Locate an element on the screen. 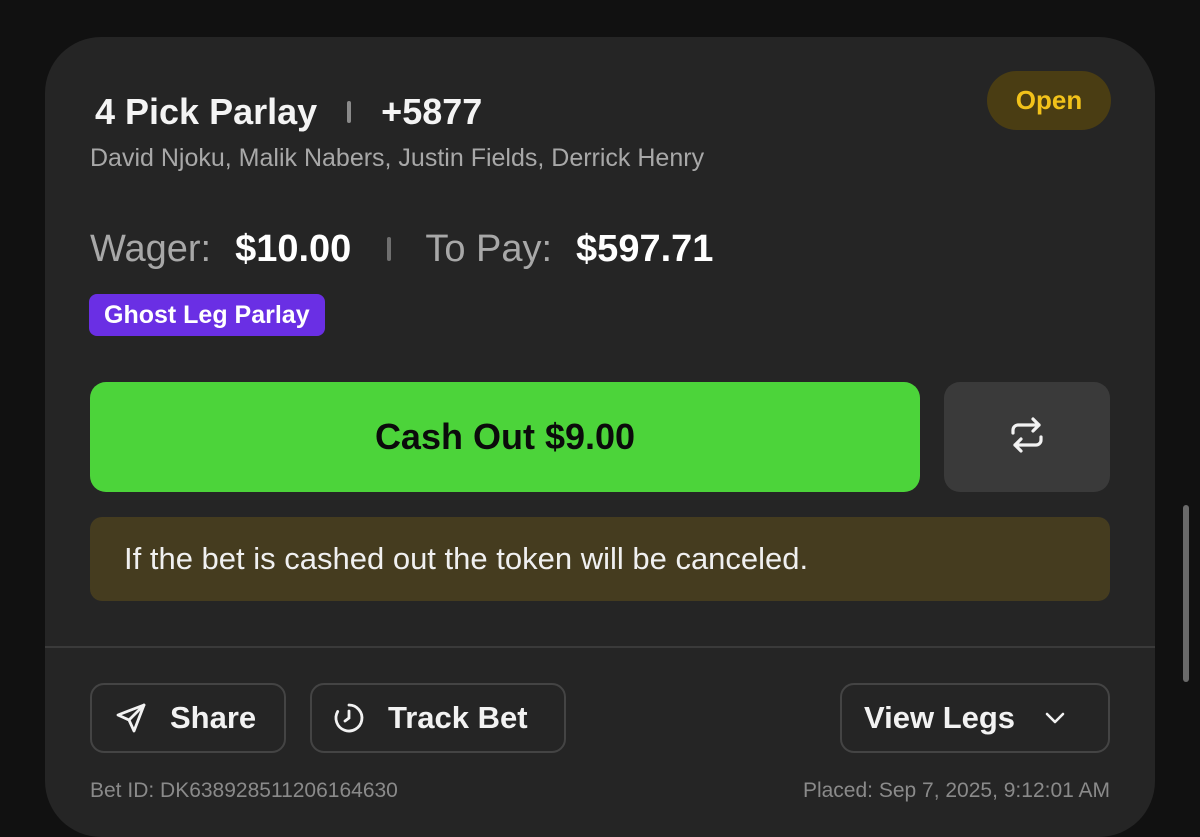 This screenshot has height=837, width=1200. share-button: Share is located at coordinates (188, 718).